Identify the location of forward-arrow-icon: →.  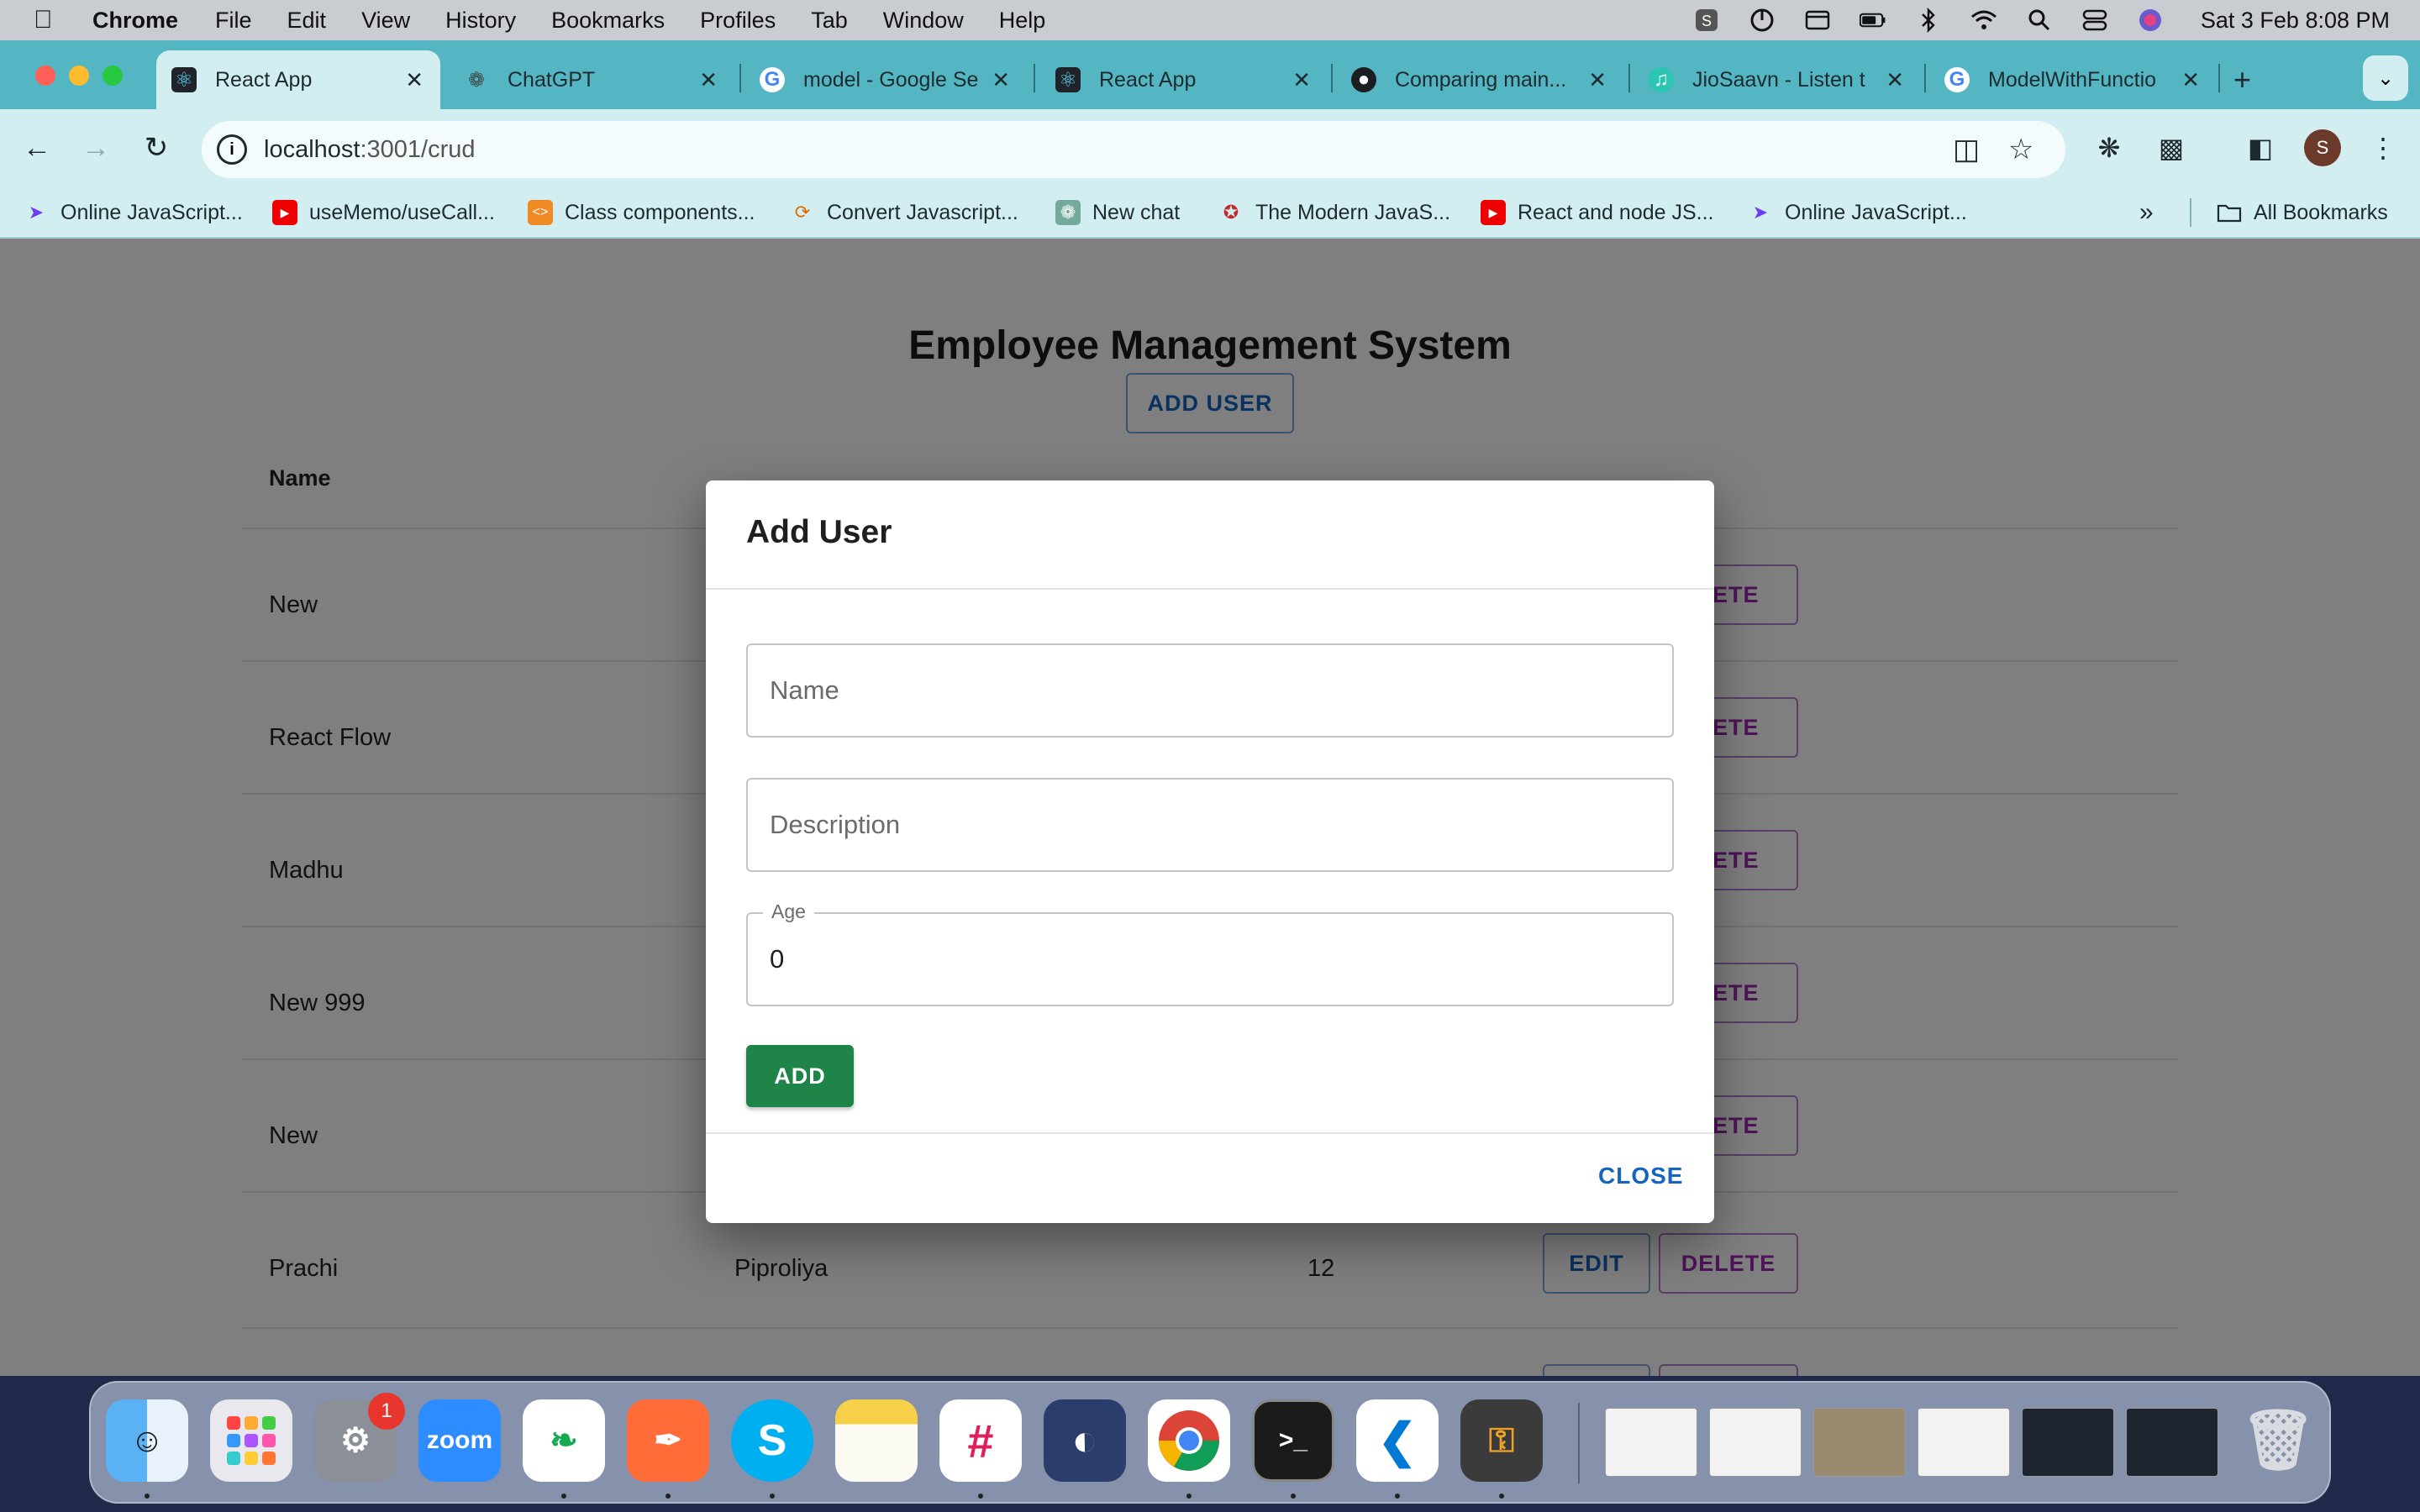
(96, 148).